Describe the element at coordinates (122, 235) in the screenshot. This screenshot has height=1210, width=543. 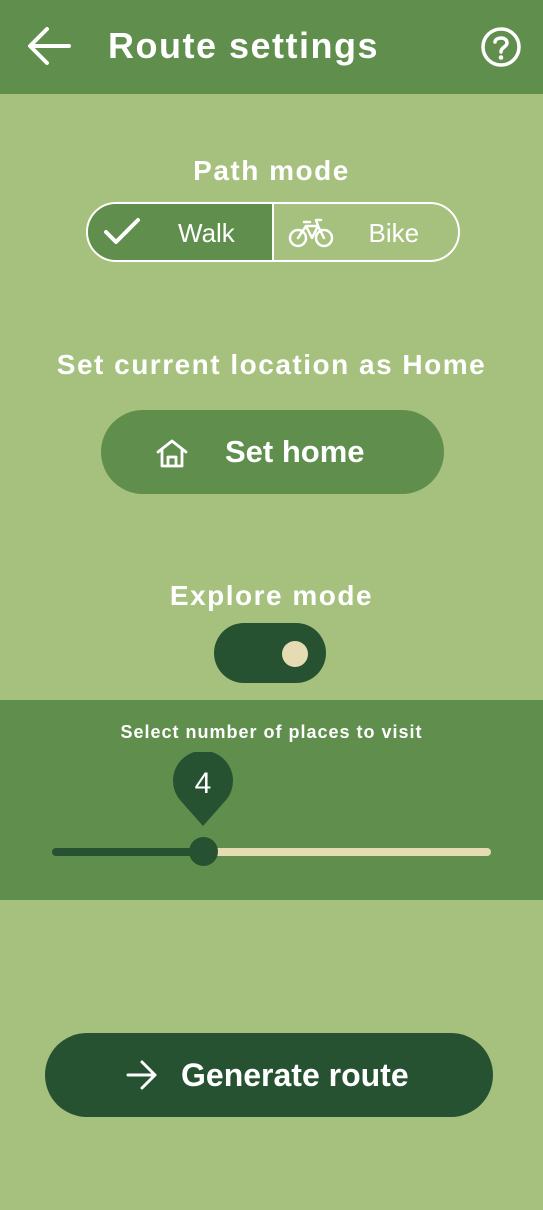
I see `check-icon` at that location.